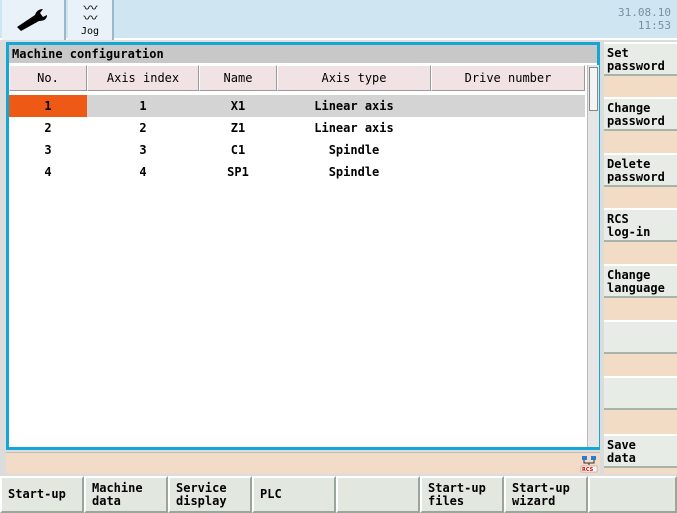 The image size is (677, 513). I want to click on set-password-softkey: Set password, so click(640, 59).